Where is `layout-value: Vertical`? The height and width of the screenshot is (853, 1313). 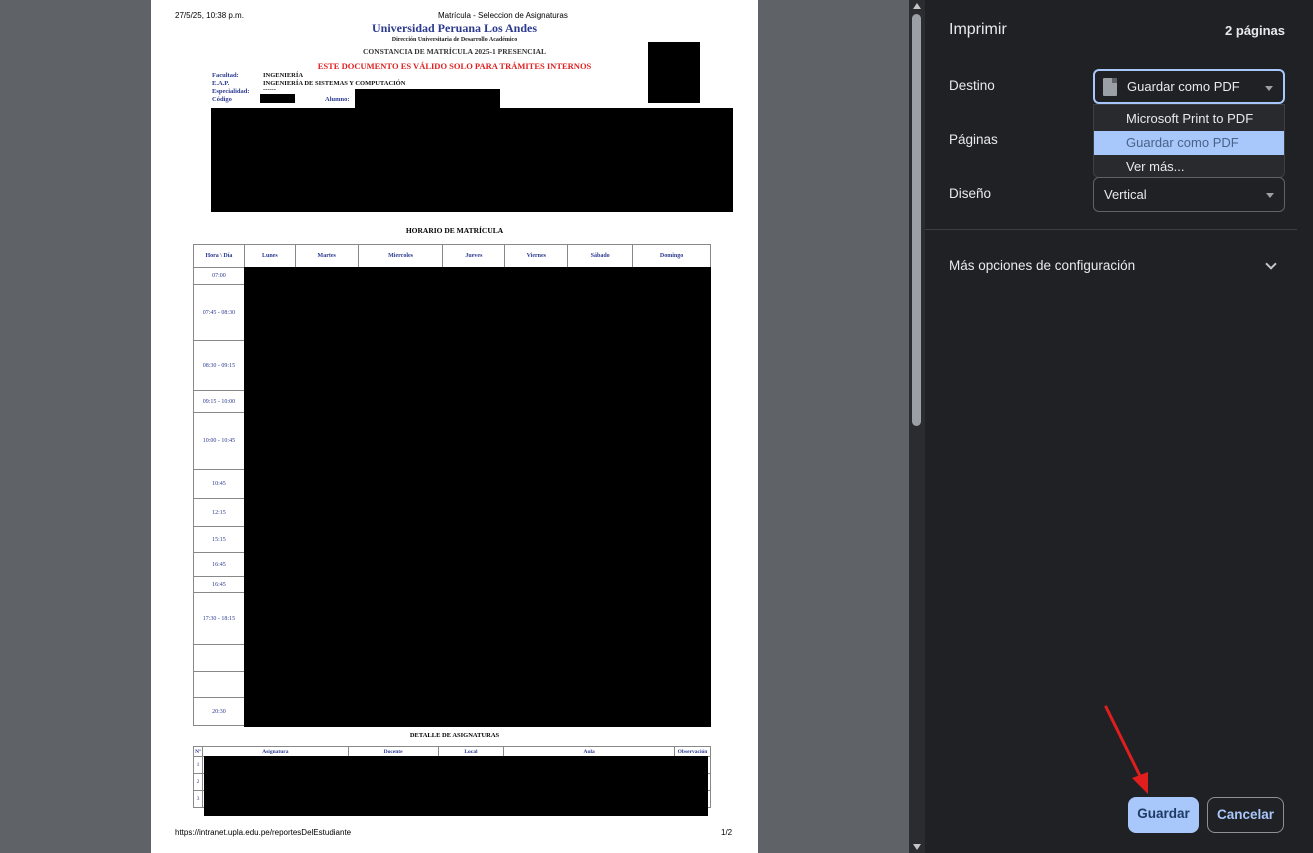 layout-value: Vertical is located at coordinates (1125, 194).